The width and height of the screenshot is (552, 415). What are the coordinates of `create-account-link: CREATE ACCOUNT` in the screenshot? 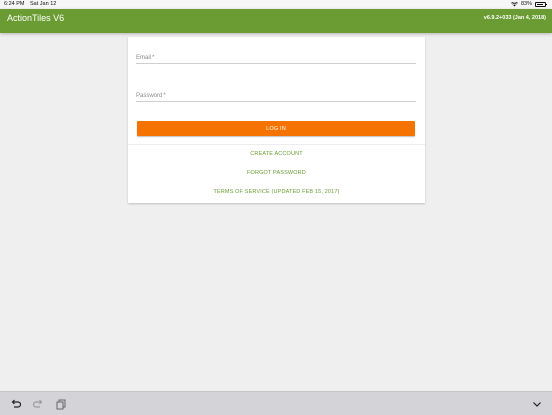 It's located at (276, 154).